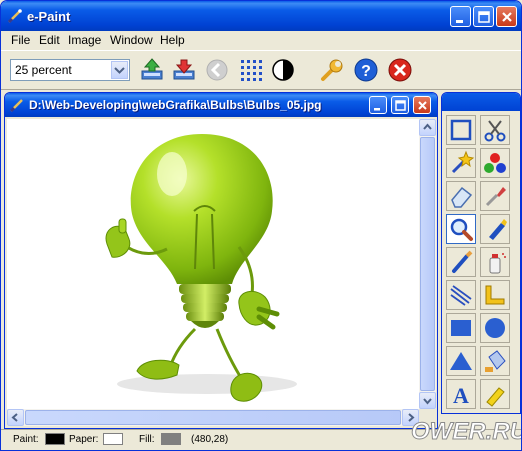  I want to click on paintbrush-app-icon, so click(14, 16).